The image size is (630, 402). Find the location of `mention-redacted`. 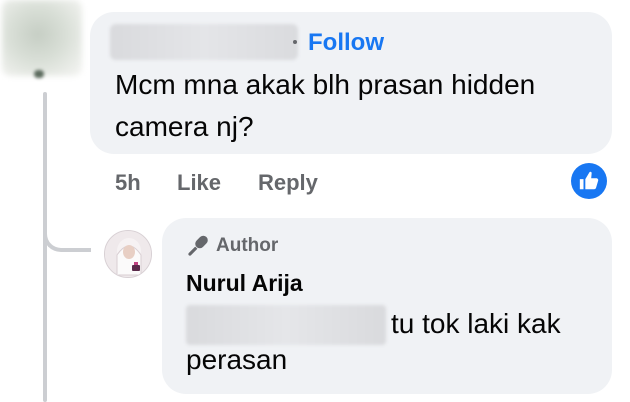

mention-redacted is located at coordinates (286, 325).